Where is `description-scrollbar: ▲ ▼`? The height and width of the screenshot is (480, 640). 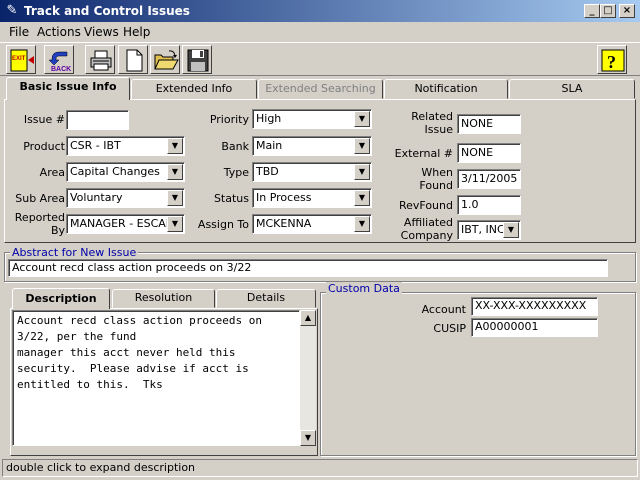
description-scrollbar: ▲ ▼ is located at coordinates (308, 378).